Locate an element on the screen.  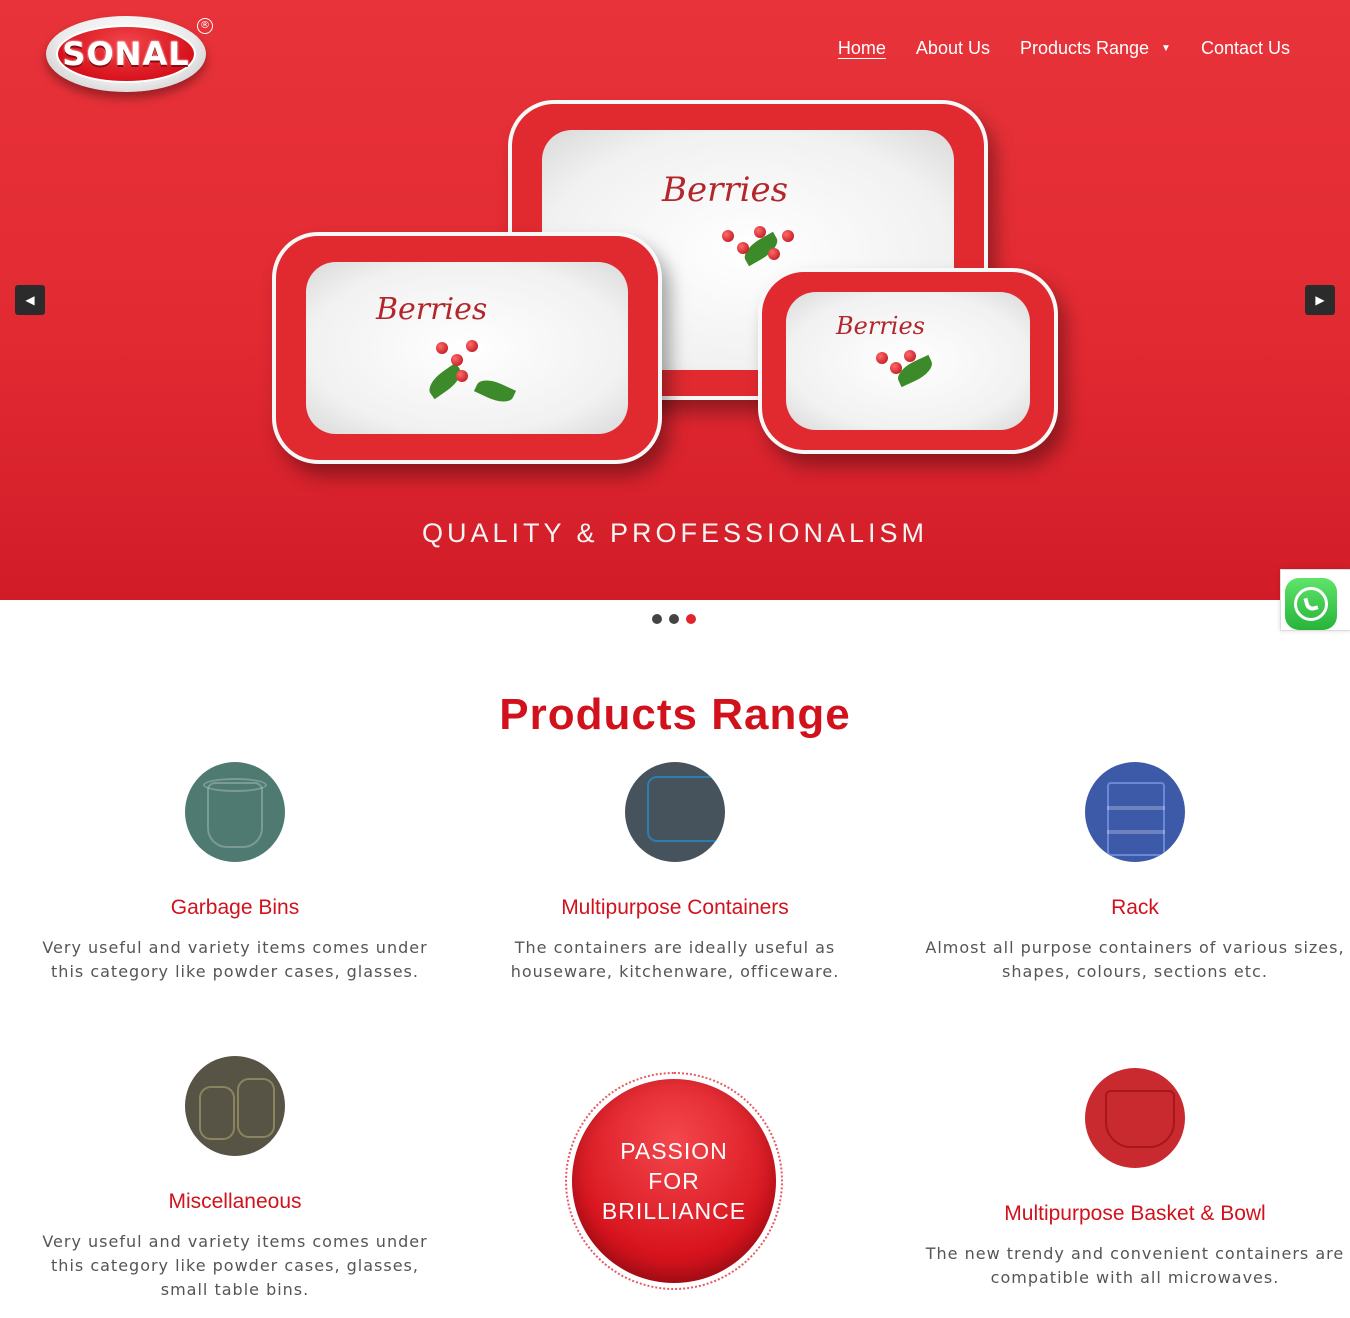
container-icon is located at coordinates (675, 812).